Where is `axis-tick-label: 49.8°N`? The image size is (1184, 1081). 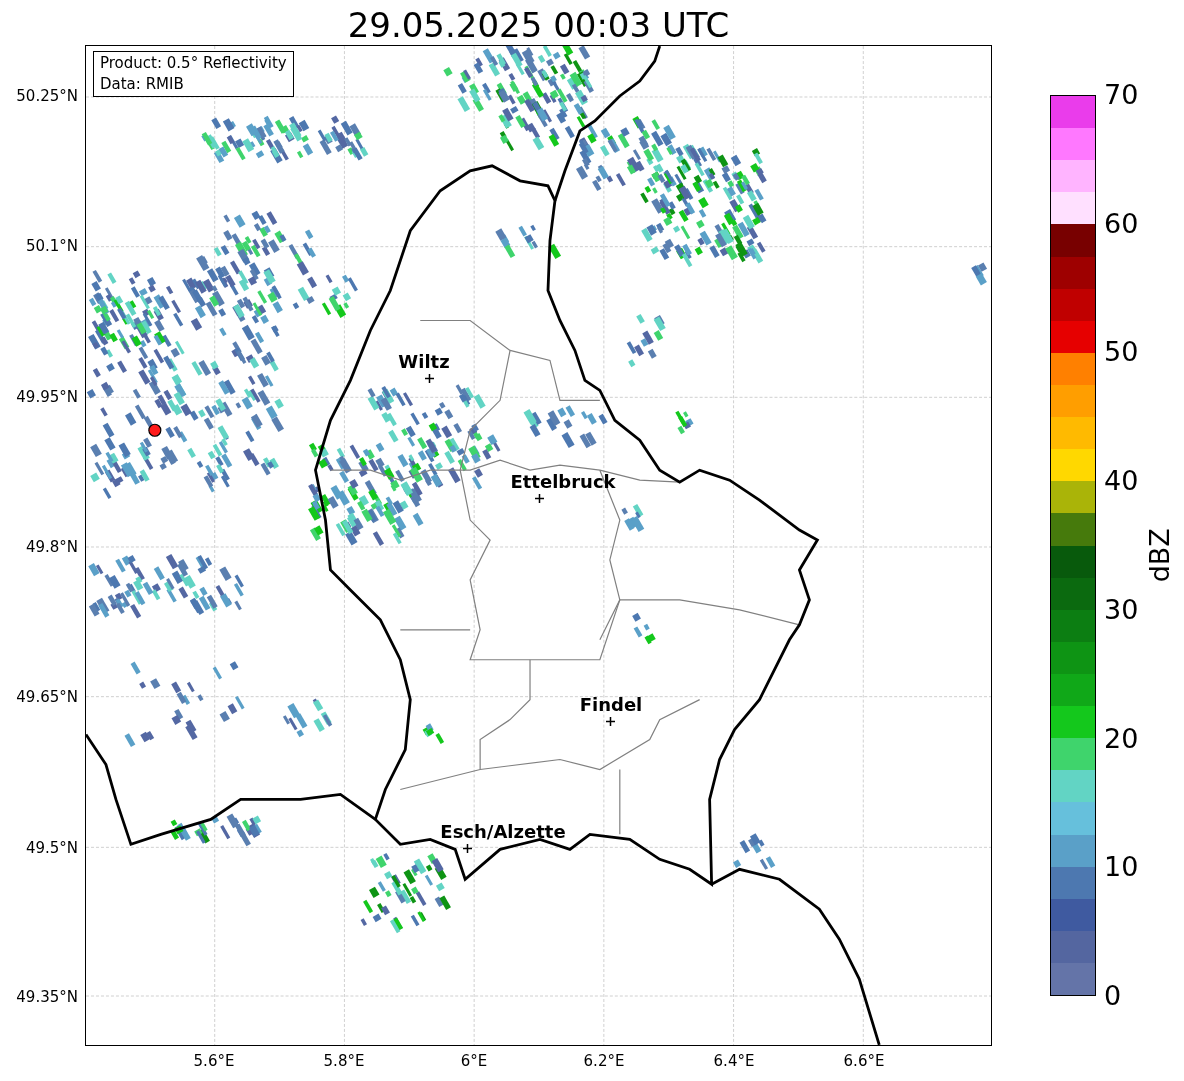 axis-tick-label: 49.8°N is located at coordinates (51, 547).